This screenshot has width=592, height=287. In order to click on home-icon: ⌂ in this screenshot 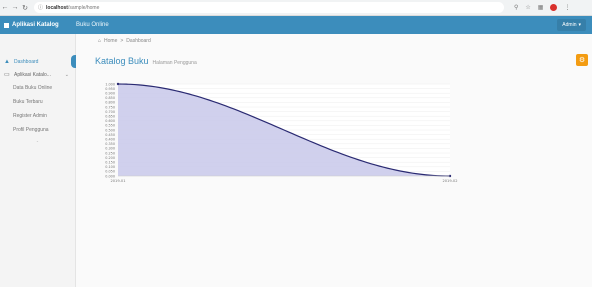, I will do `click(99, 41)`.